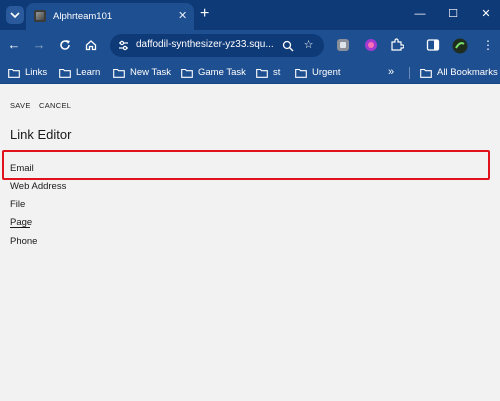  What do you see at coordinates (343, 45) in the screenshot?
I see `extension-icon` at bounding box center [343, 45].